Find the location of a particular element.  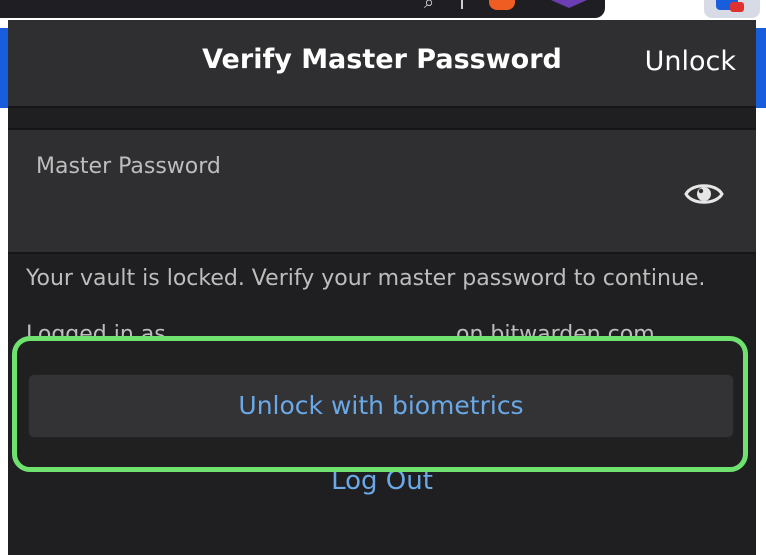

browser-toolbar: ⌕ is located at coordinates (383, 10).